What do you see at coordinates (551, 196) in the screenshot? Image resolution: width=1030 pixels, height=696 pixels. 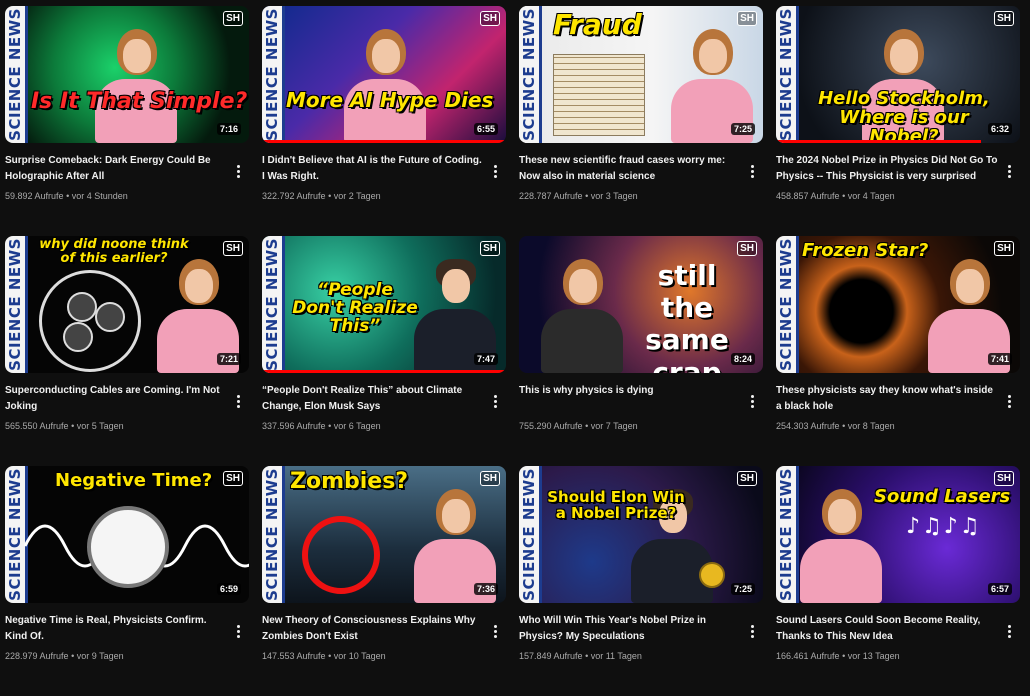 I see `view-count: 228.787 Aufrufe` at bounding box center [551, 196].